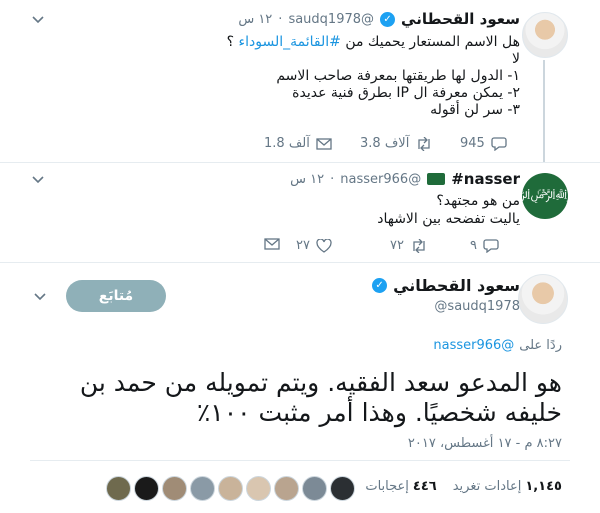 This screenshot has width=600, height=513. I want to click on retweet-count: ٧٢, so click(397, 245).